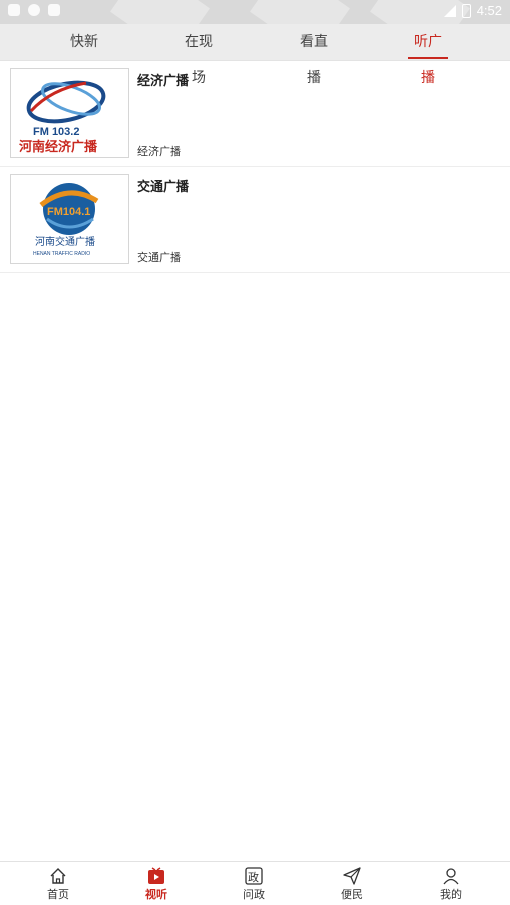 The width and height of the screenshot is (510, 905). I want to click on user-icon, so click(451, 876).